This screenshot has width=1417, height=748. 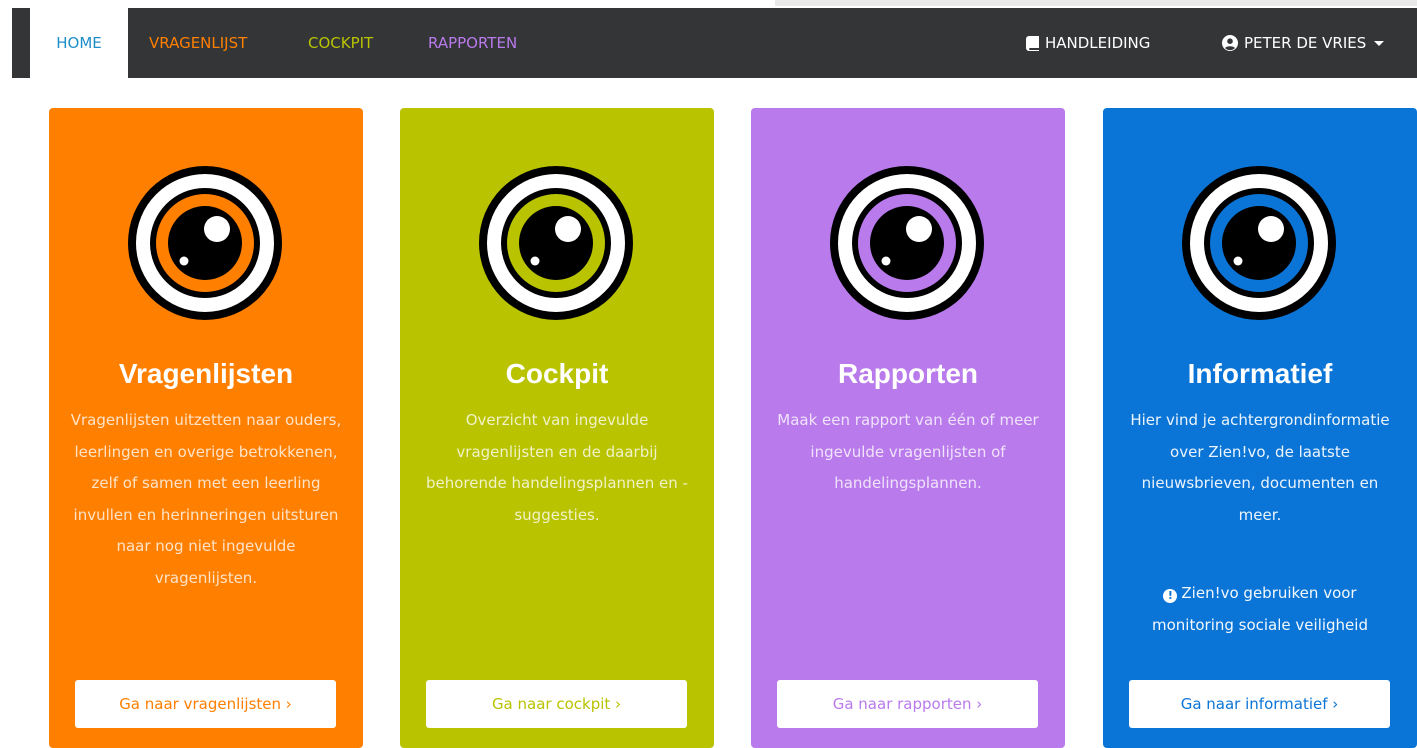 I want to click on nav-vragenlijst: VRAGENLIJST, so click(x=198, y=43).